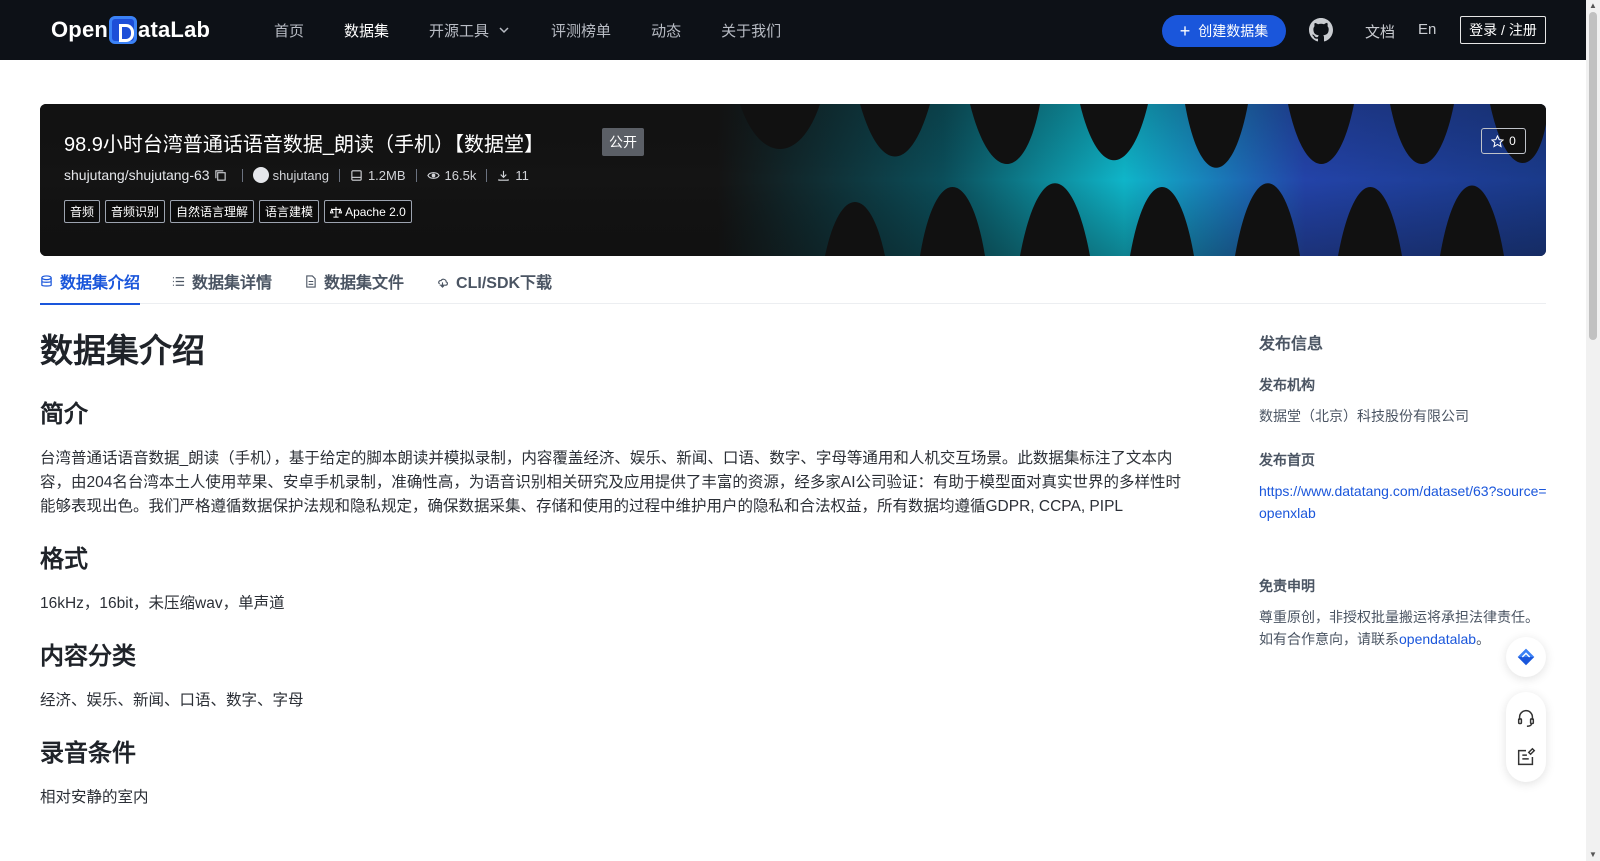 This screenshot has width=1600, height=861. Describe the element at coordinates (123, 30) in the screenshot. I see `logo-d-icon` at that location.